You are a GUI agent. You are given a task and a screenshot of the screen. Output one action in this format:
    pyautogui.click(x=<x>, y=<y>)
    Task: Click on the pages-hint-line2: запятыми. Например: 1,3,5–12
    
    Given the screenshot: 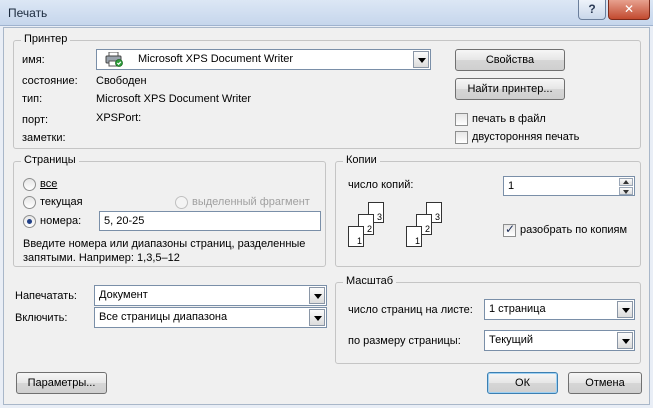 What is the action you would take?
    pyautogui.click(x=101, y=258)
    